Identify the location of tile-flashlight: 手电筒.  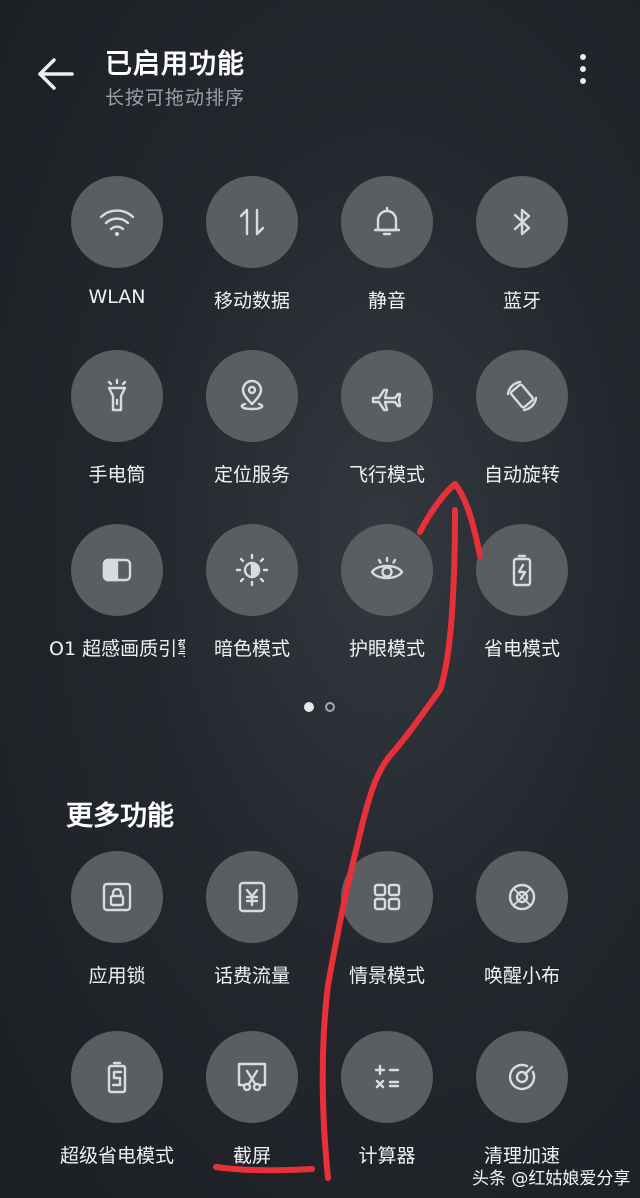
(117, 420).